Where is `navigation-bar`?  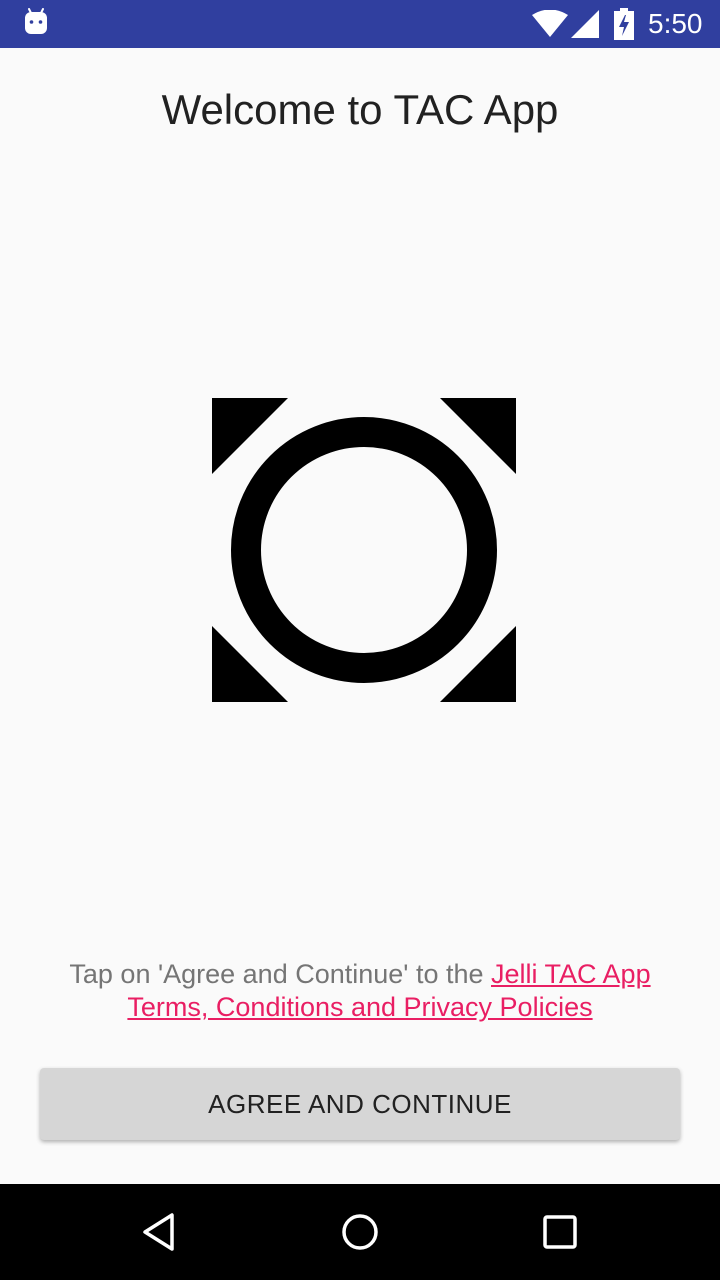
navigation-bar is located at coordinates (360, 1232).